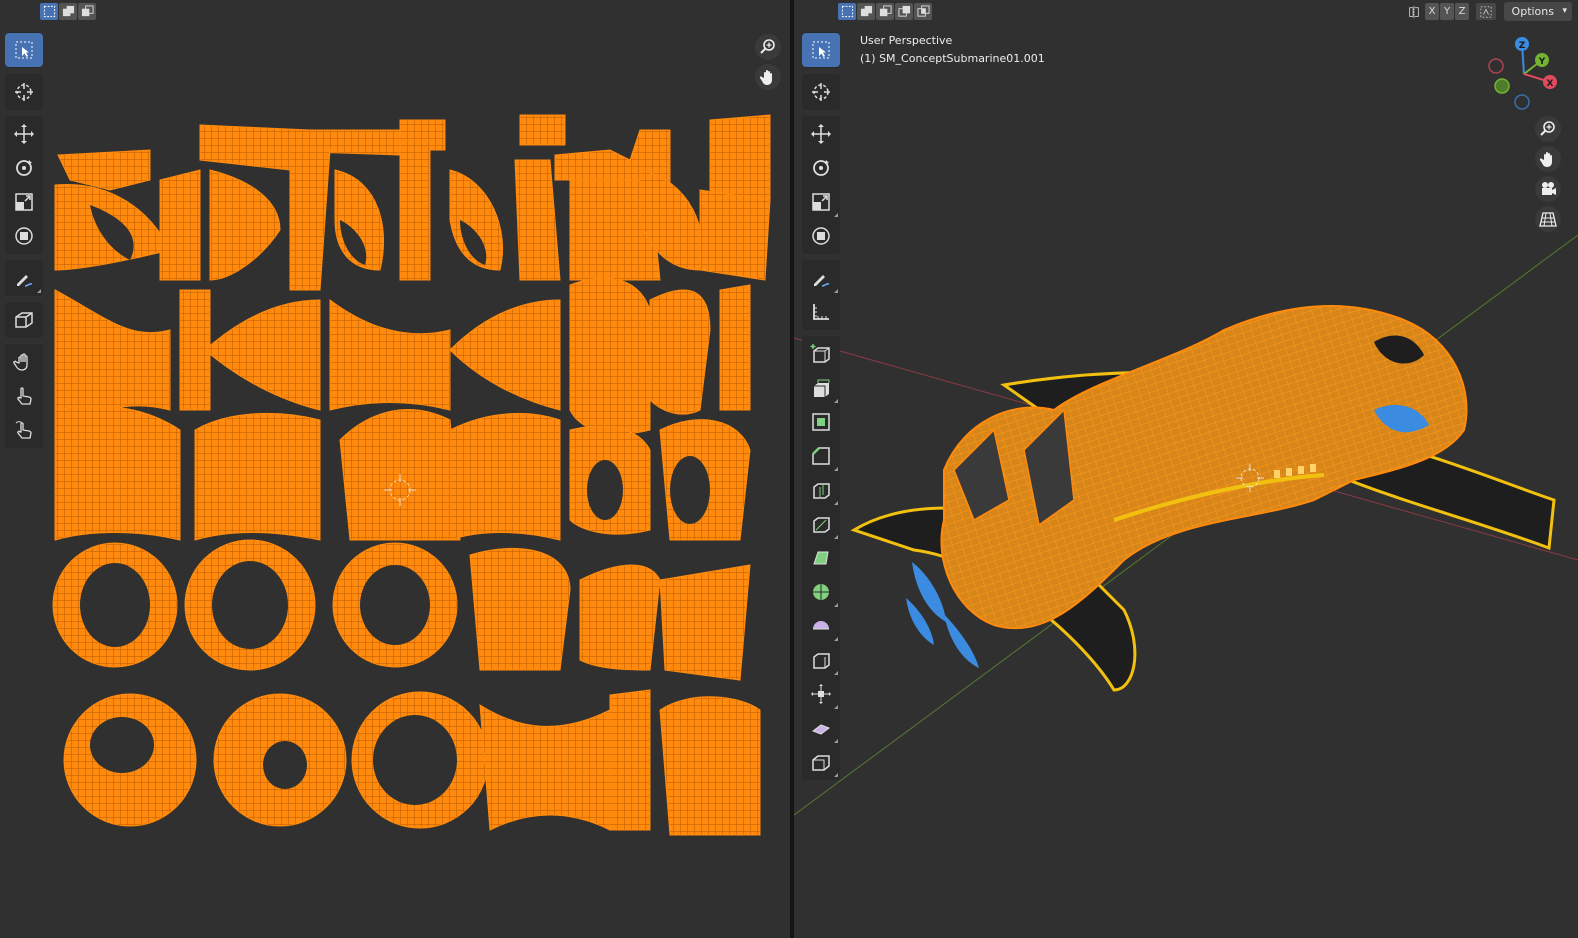 This screenshot has height=938, width=1578. Describe the element at coordinates (1447, 11) in the screenshot. I see `mirror-y-toggle: Y` at that location.